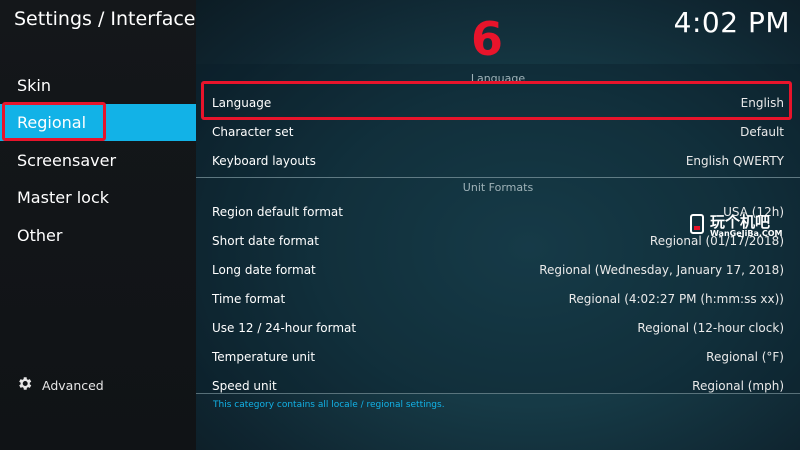  What do you see at coordinates (762, 132) in the screenshot?
I see `setting-value: Default` at bounding box center [762, 132].